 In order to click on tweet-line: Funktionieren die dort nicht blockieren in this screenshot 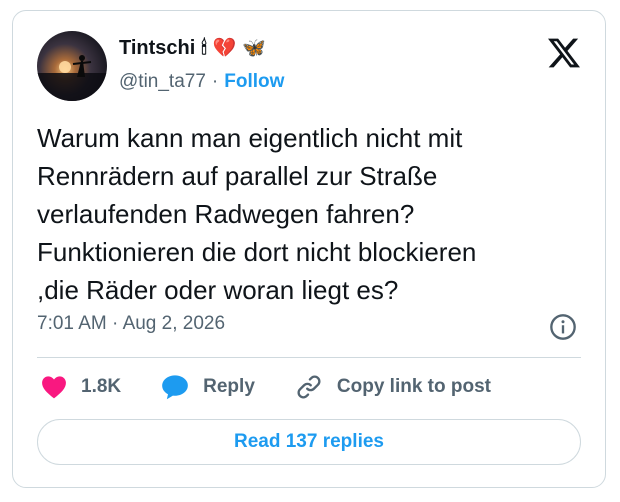, I will do `click(257, 252)`.